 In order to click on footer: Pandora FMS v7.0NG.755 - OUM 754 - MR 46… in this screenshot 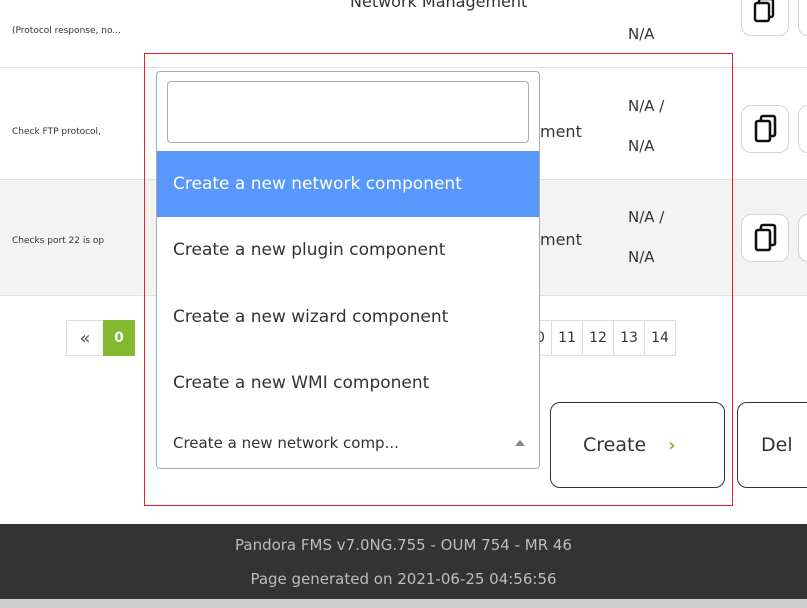, I will do `click(403, 561)`.